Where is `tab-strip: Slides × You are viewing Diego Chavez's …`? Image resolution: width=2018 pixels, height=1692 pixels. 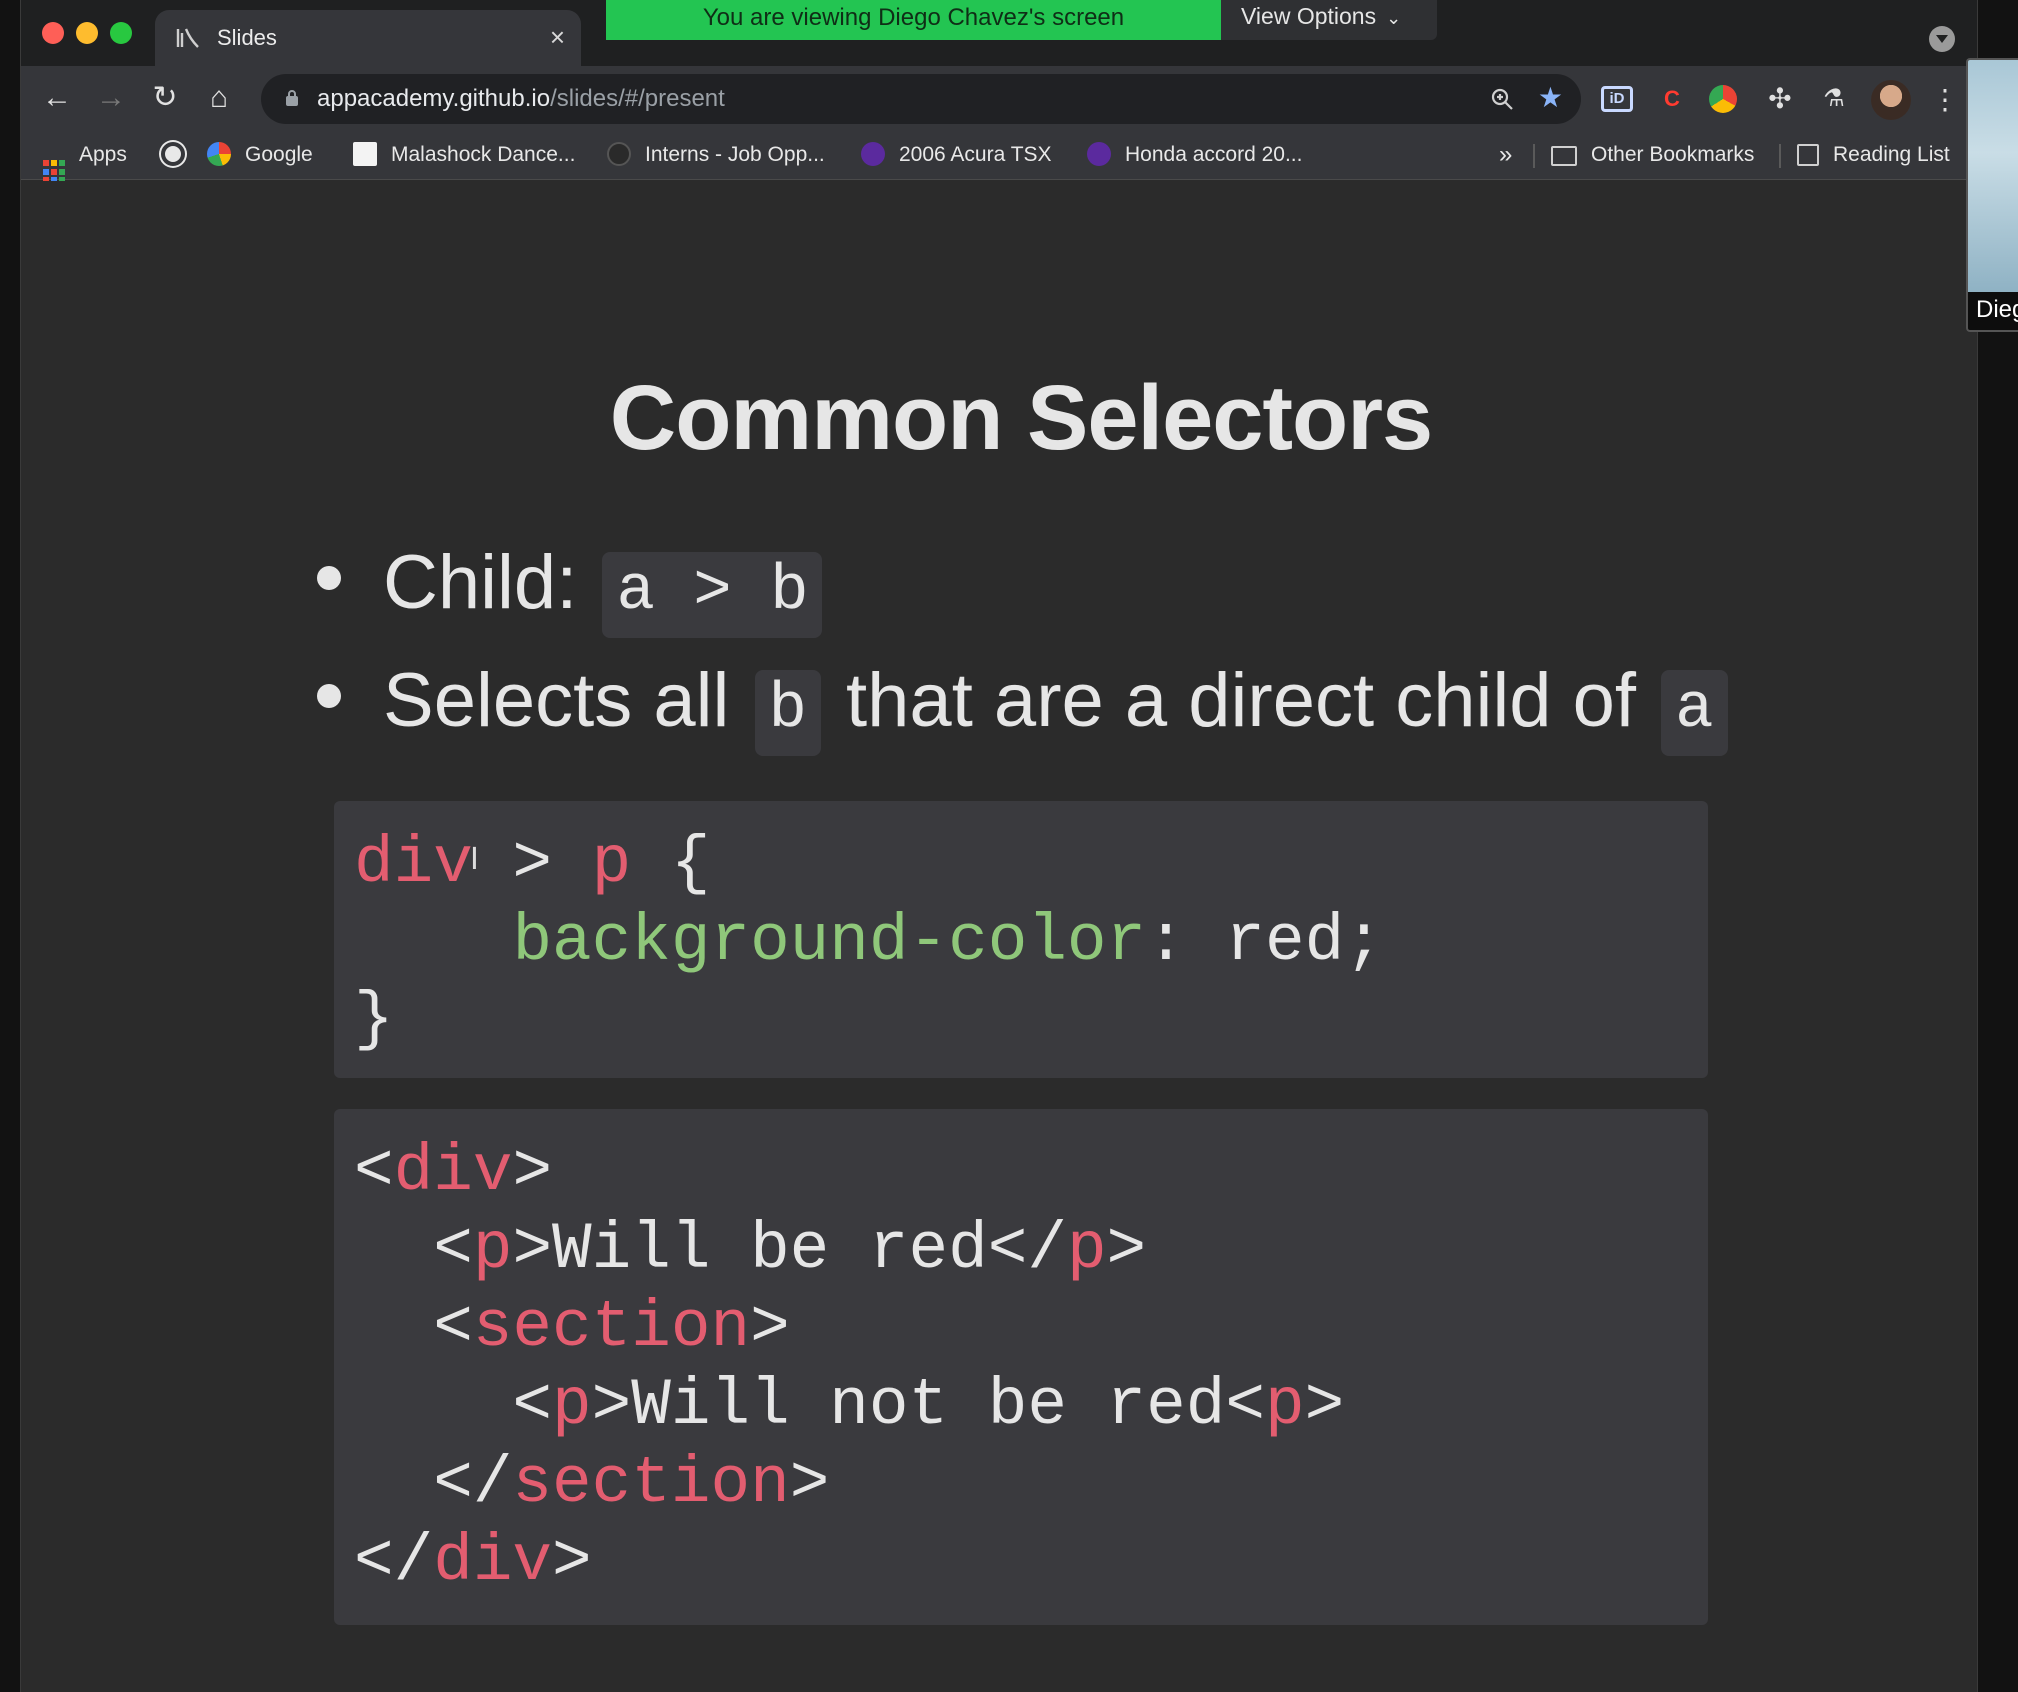
tab-strip: Slides × You are viewing Diego Chavez's … is located at coordinates (999, 33).